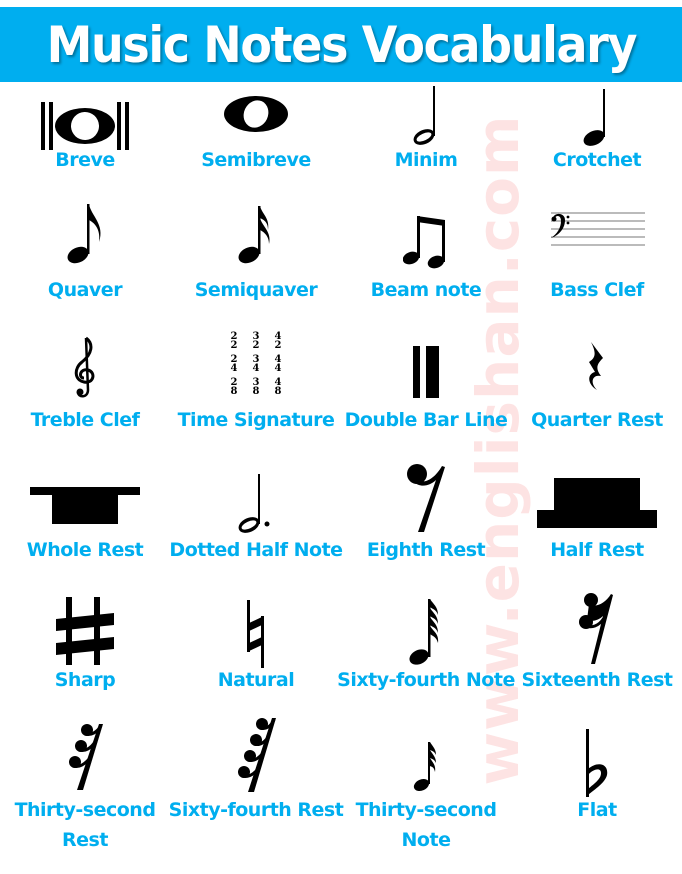 The image size is (682, 874). Describe the element at coordinates (85, 290) in the screenshot. I see `vocab-label: Quaver` at that location.